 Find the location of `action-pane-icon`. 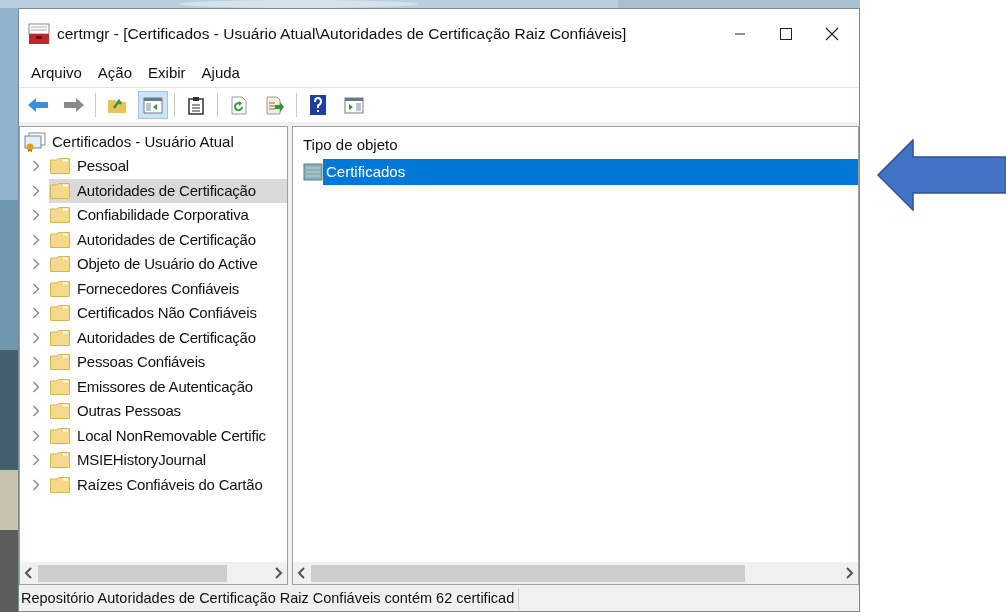

action-pane-icon is located at coordinates (354, 105).